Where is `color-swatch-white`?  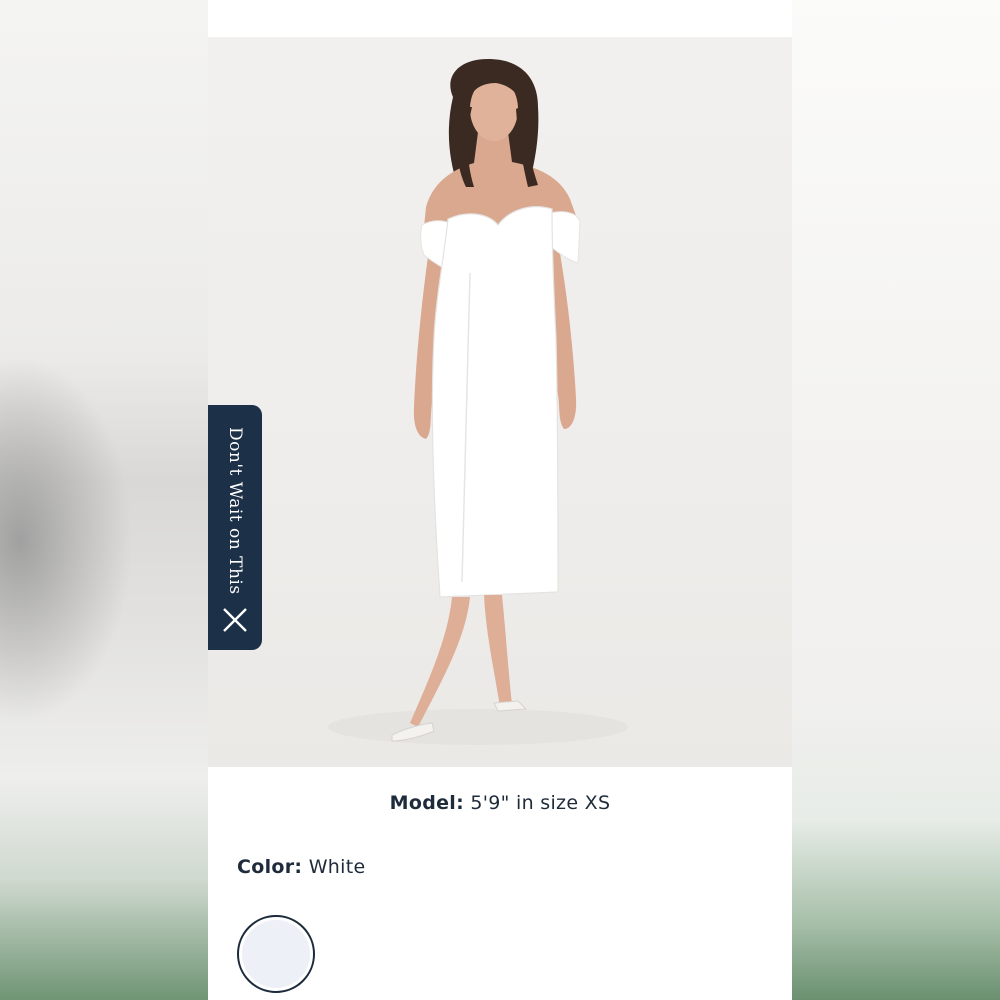 color-swatch-white is located at coordinates (276, 954).